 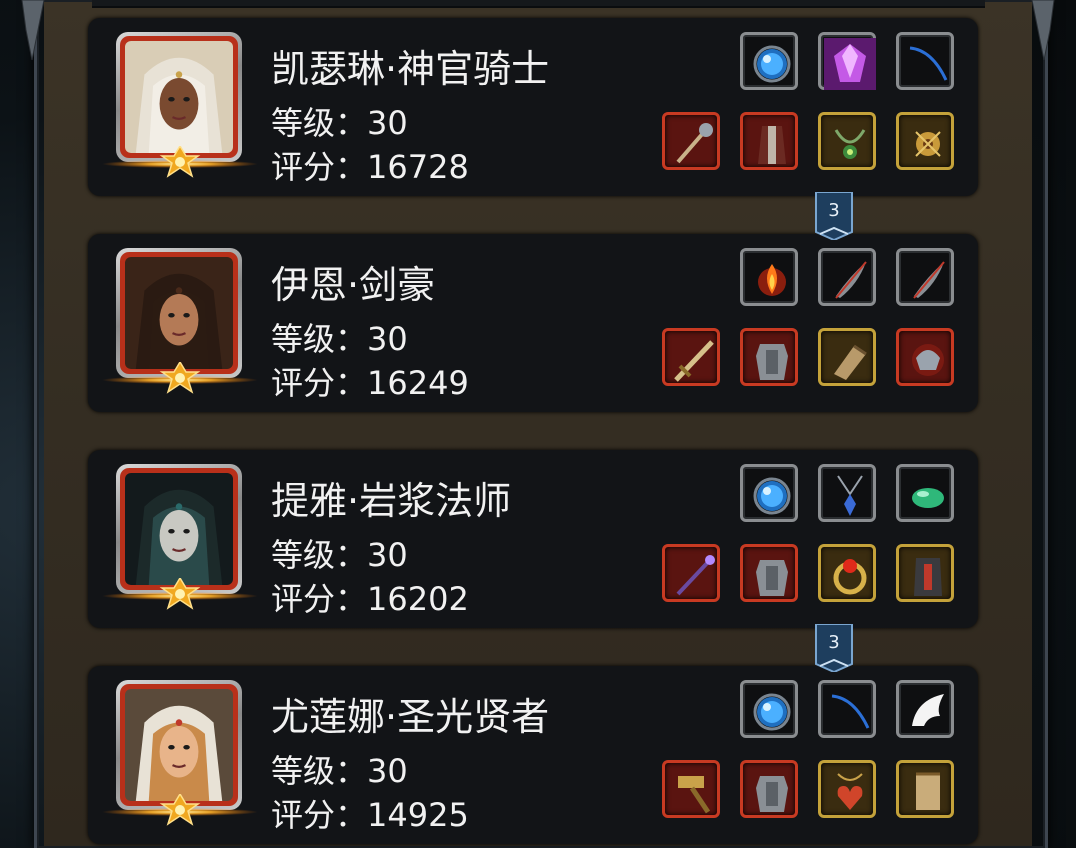 I want to click on hero-score: 评分：16728, so click(x=370, y=167).